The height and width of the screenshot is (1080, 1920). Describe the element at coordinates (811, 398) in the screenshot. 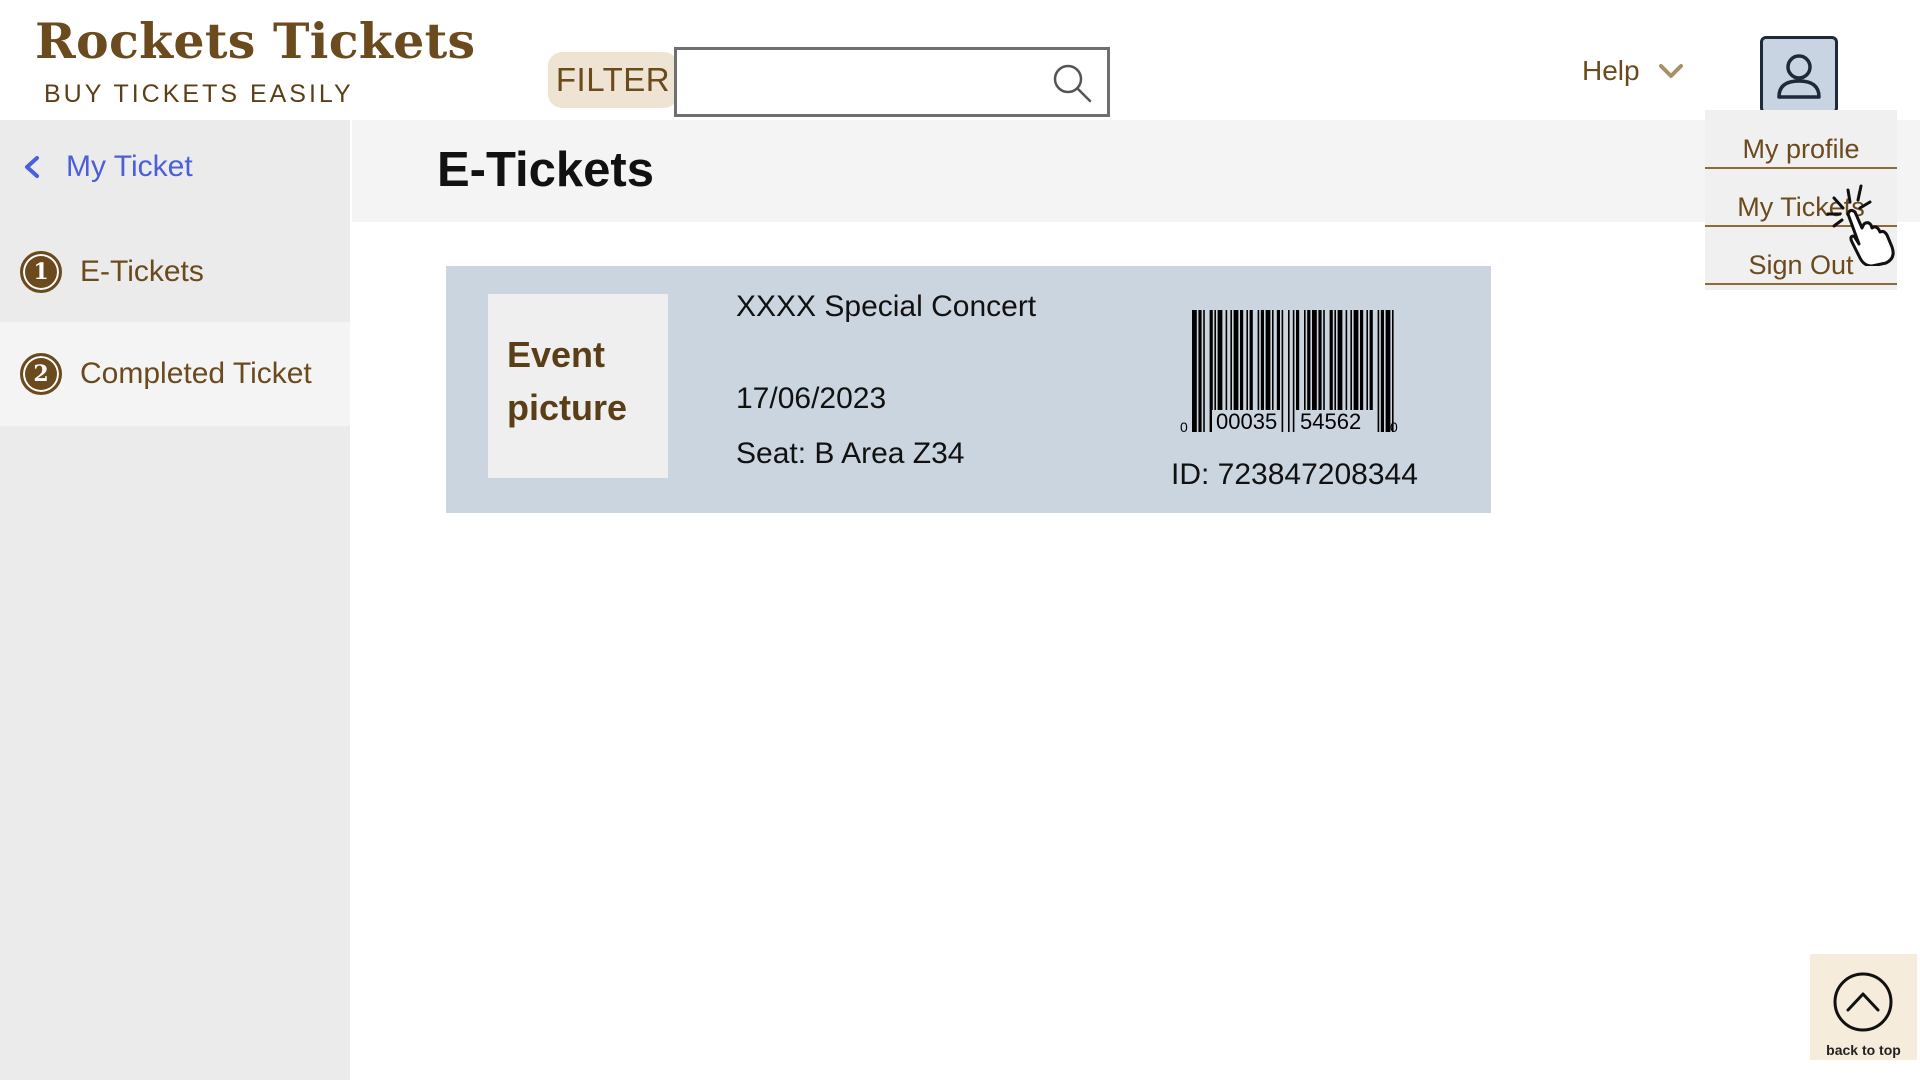

I see `event-date: 17/06/2023` at that location.